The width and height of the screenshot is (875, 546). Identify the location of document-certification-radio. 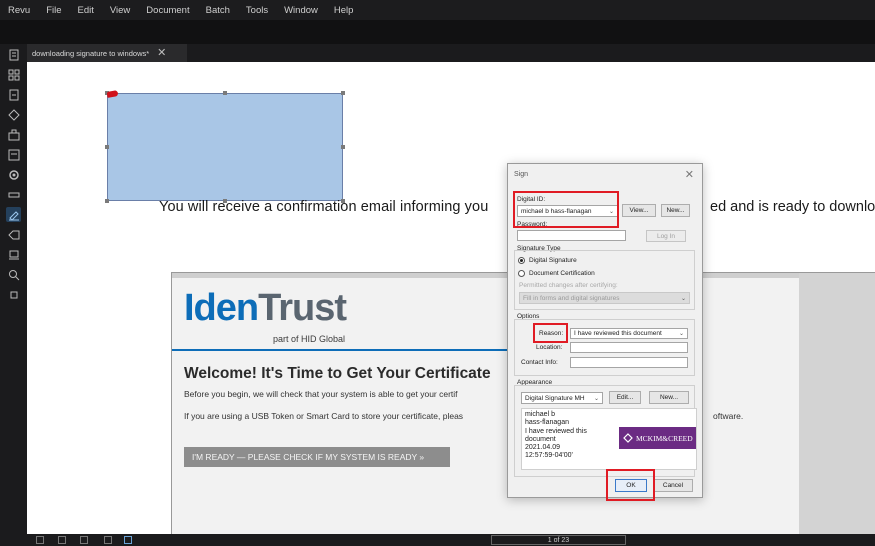
(521, 273).